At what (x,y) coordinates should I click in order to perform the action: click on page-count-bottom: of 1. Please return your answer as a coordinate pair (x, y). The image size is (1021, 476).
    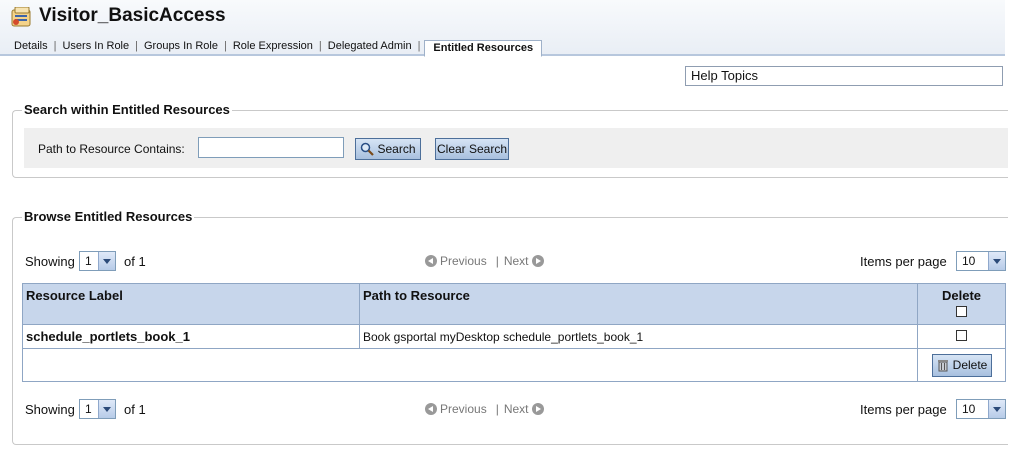
    Looking at the image, I should click on (135, 409).